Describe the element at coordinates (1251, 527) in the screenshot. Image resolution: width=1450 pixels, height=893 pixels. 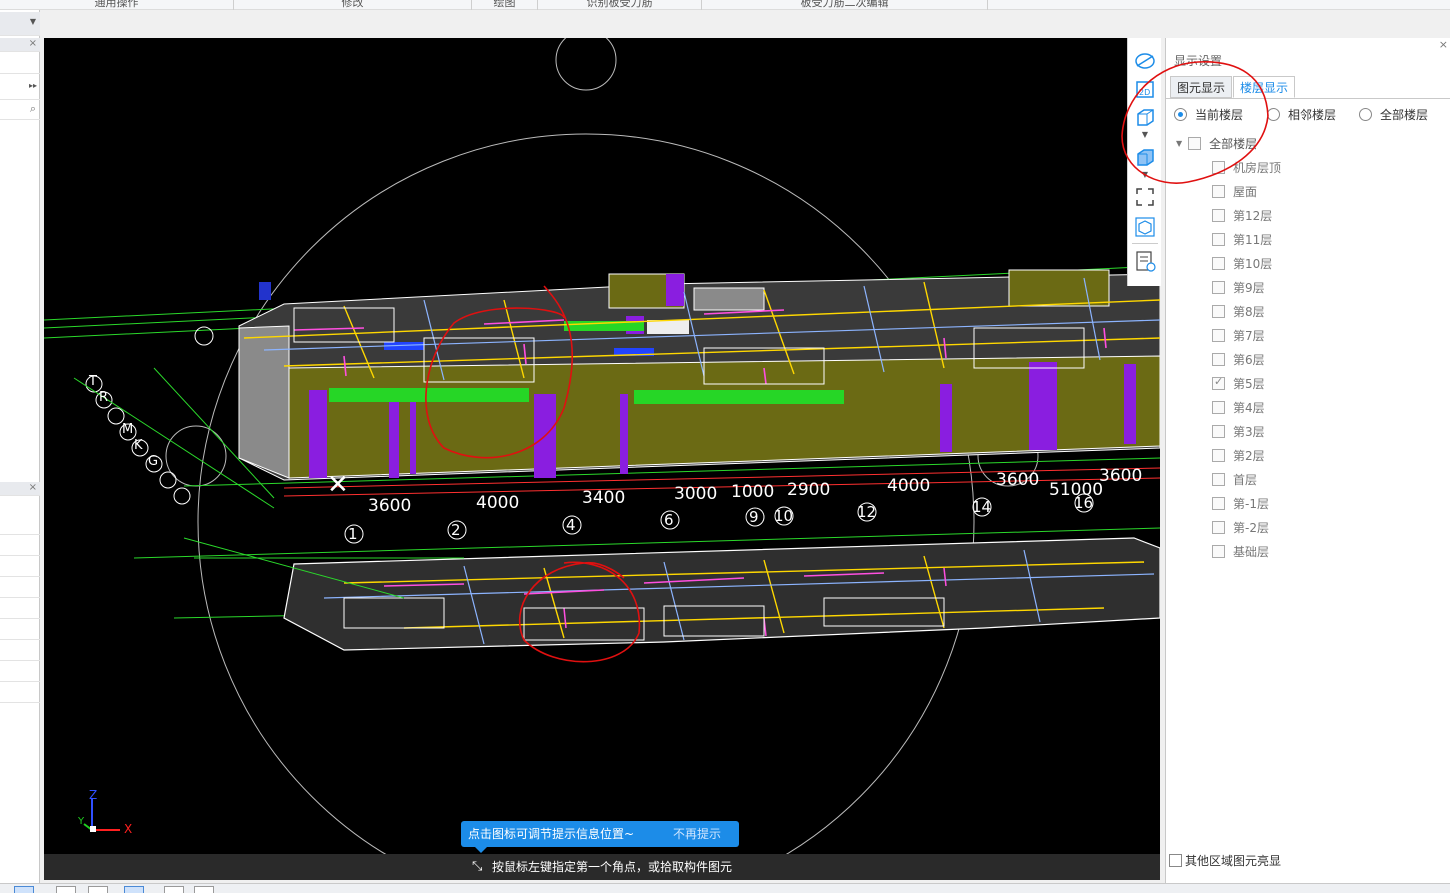
I see `floor-label: 第-2层` at that location.